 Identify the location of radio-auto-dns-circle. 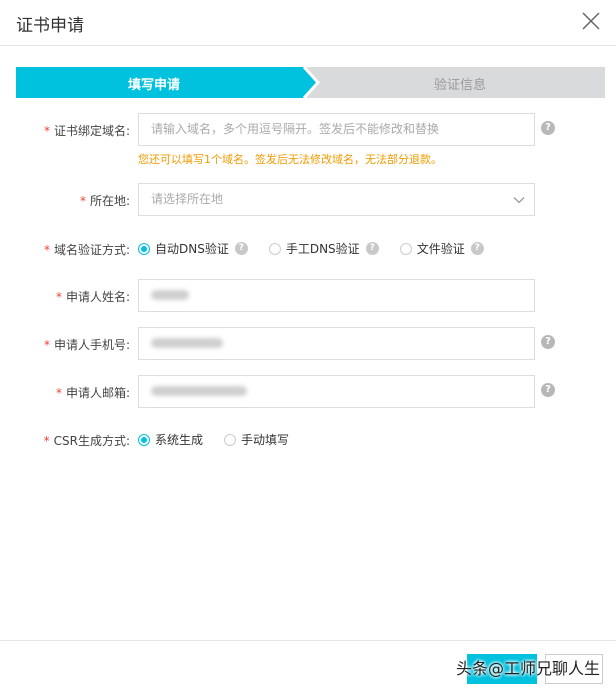
(144, 248).